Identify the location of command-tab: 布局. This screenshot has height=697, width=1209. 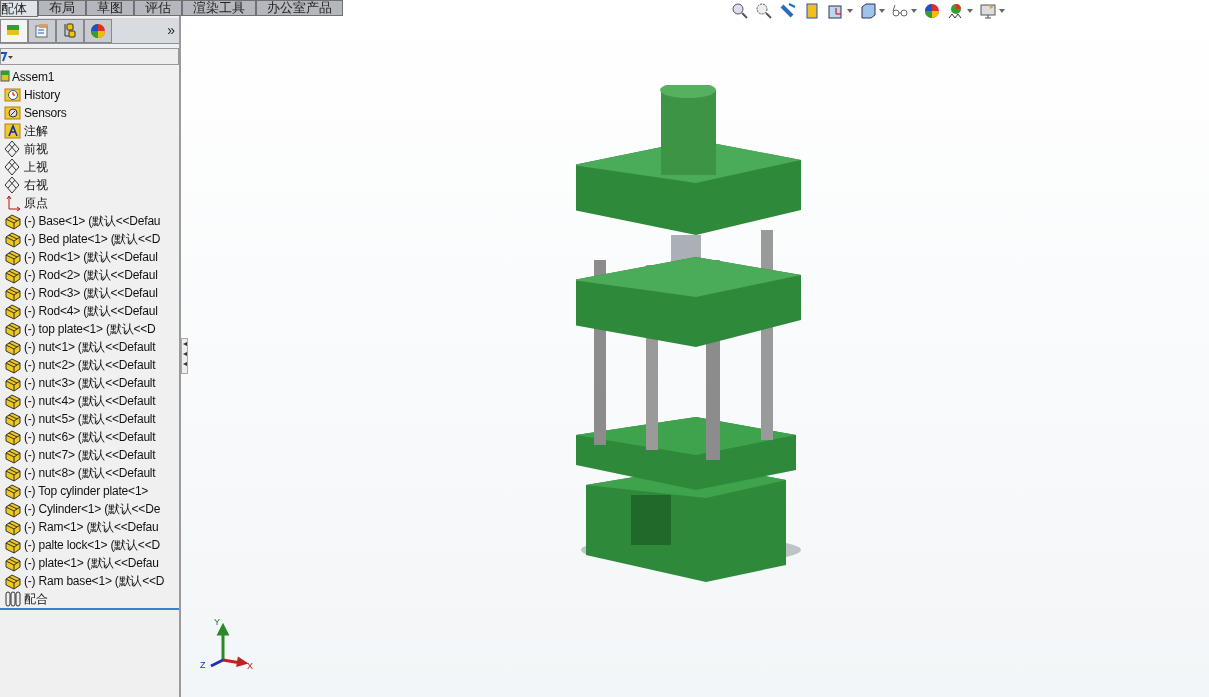
(62, 8).